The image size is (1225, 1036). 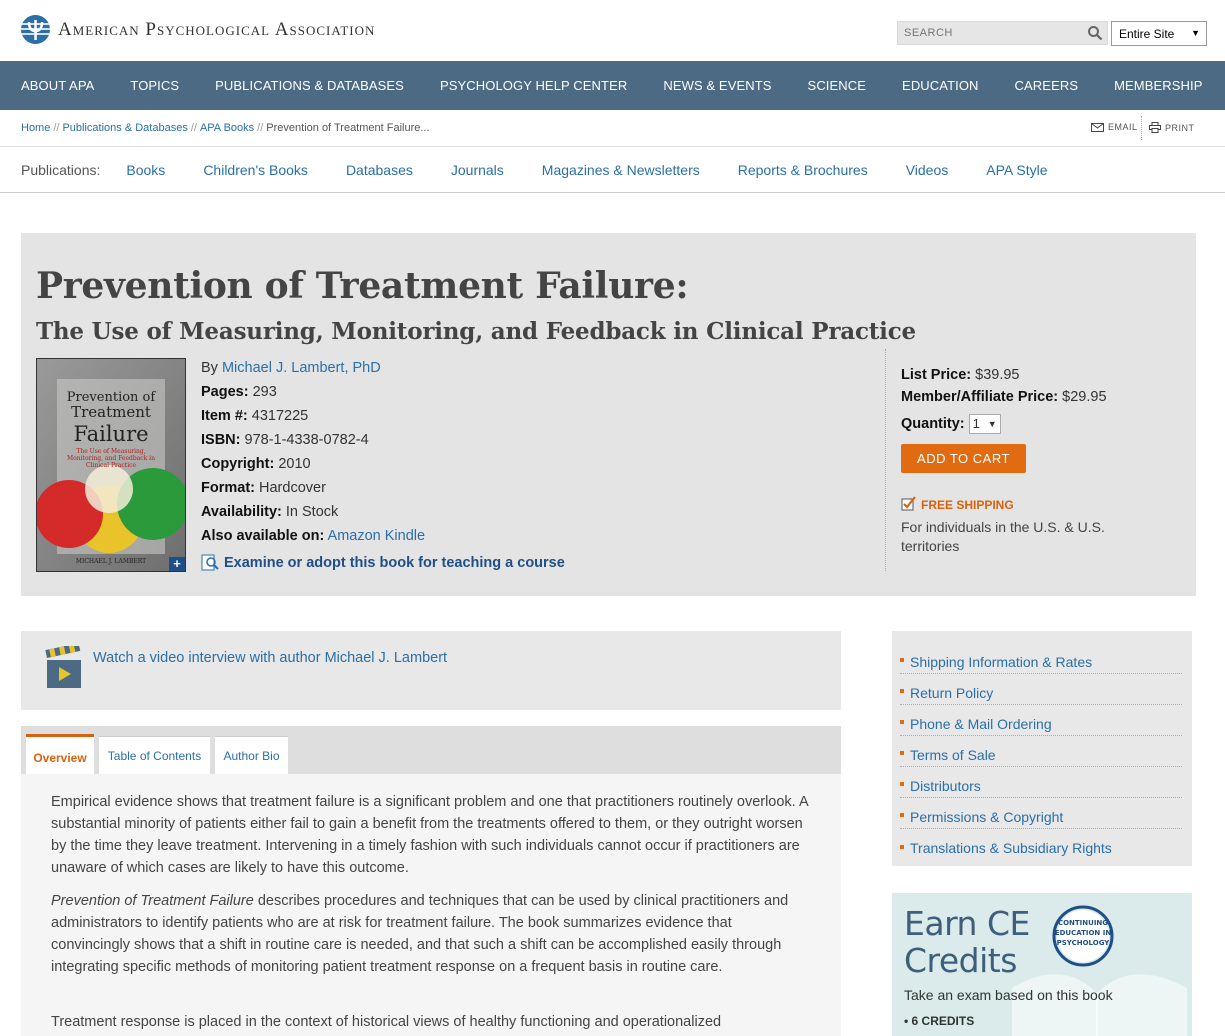 I want to click on pub-link-apa-style: APA Style, so click(x=1016, y=170).